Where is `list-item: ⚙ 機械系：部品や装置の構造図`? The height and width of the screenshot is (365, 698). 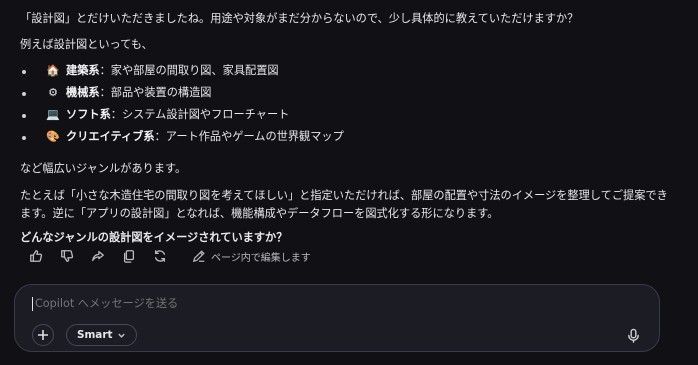
list-item: ⚙ 機械系：部品や装置の構造図 is located at coordinates (182, 93).